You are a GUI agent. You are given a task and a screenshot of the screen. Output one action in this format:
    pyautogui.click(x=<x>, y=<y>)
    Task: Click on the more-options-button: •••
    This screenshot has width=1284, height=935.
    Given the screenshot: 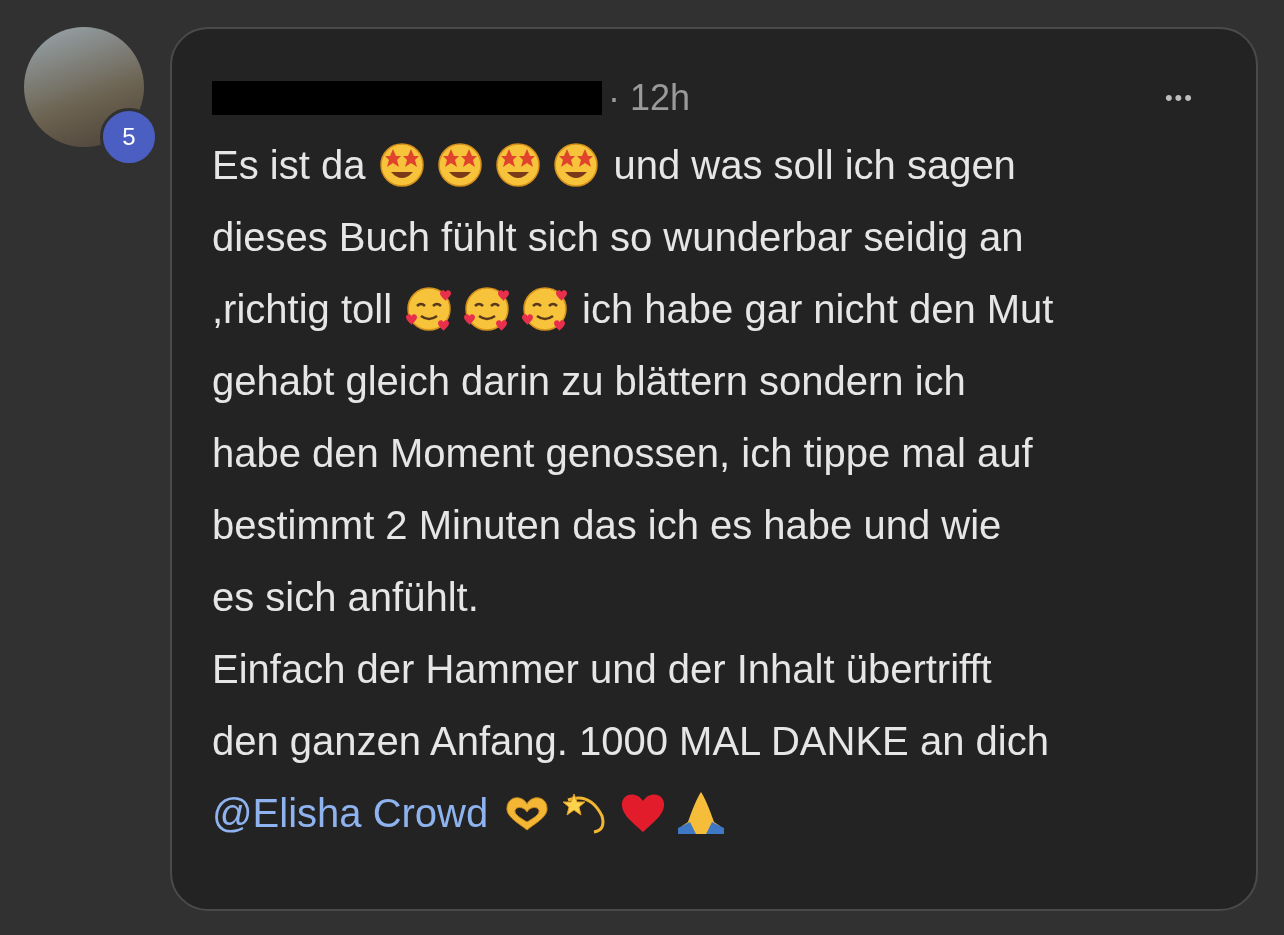 What is the action you would take?
    pyautogui.click(x=1179, y=98)
    